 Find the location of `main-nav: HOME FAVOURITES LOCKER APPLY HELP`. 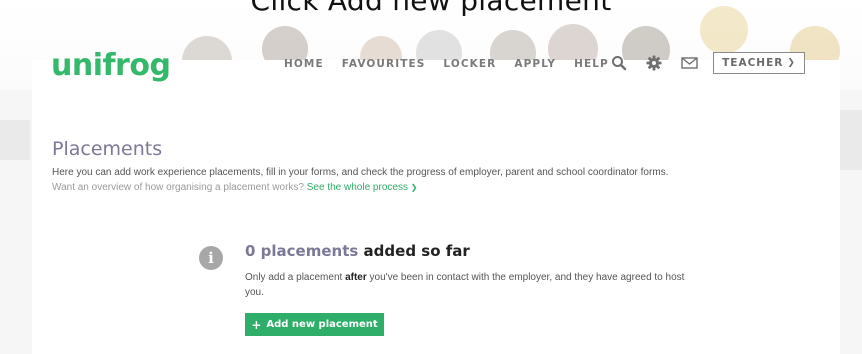

main-nav: HOME FAVOURITES LOCKER APPLY HELP is located at coordinates (455, 64).